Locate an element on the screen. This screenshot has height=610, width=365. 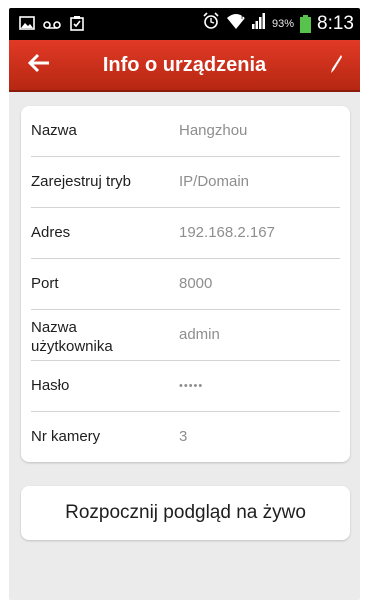
field-label: Zarejestruj tryb is located at coordinates (81, 181).